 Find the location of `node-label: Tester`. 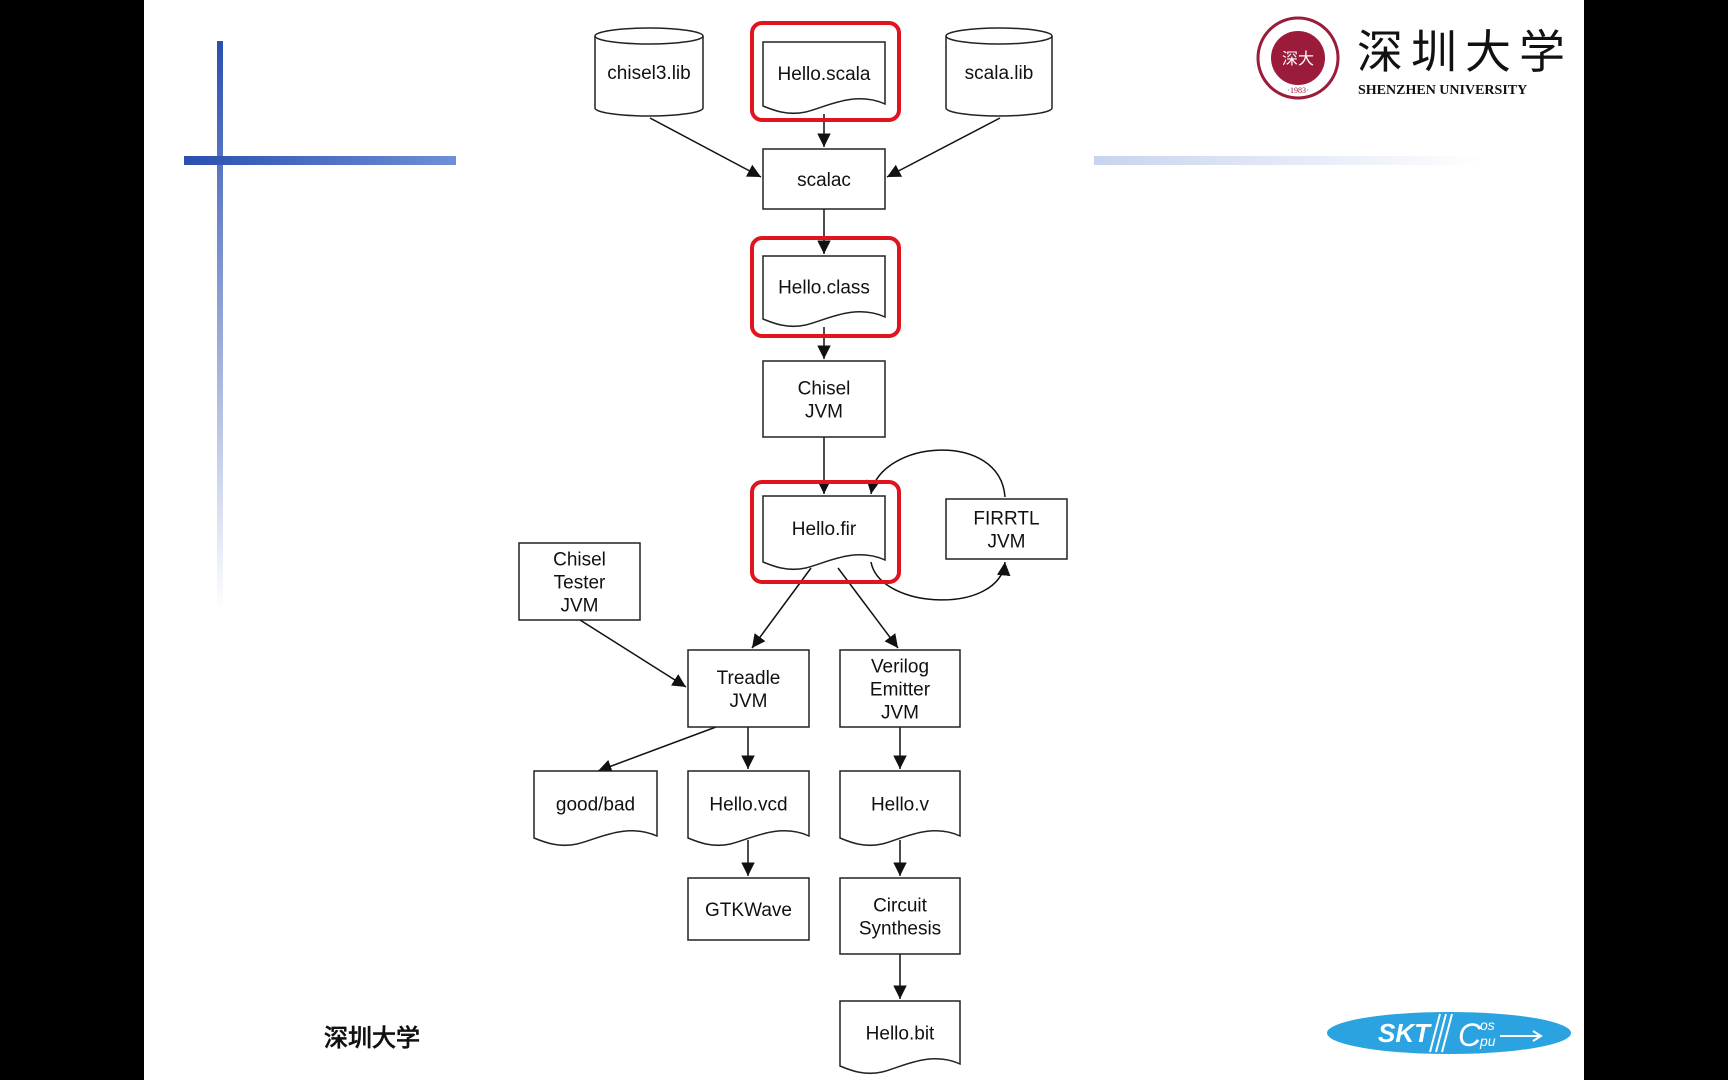

node-label: Tester is located at coordinates (580, 583).